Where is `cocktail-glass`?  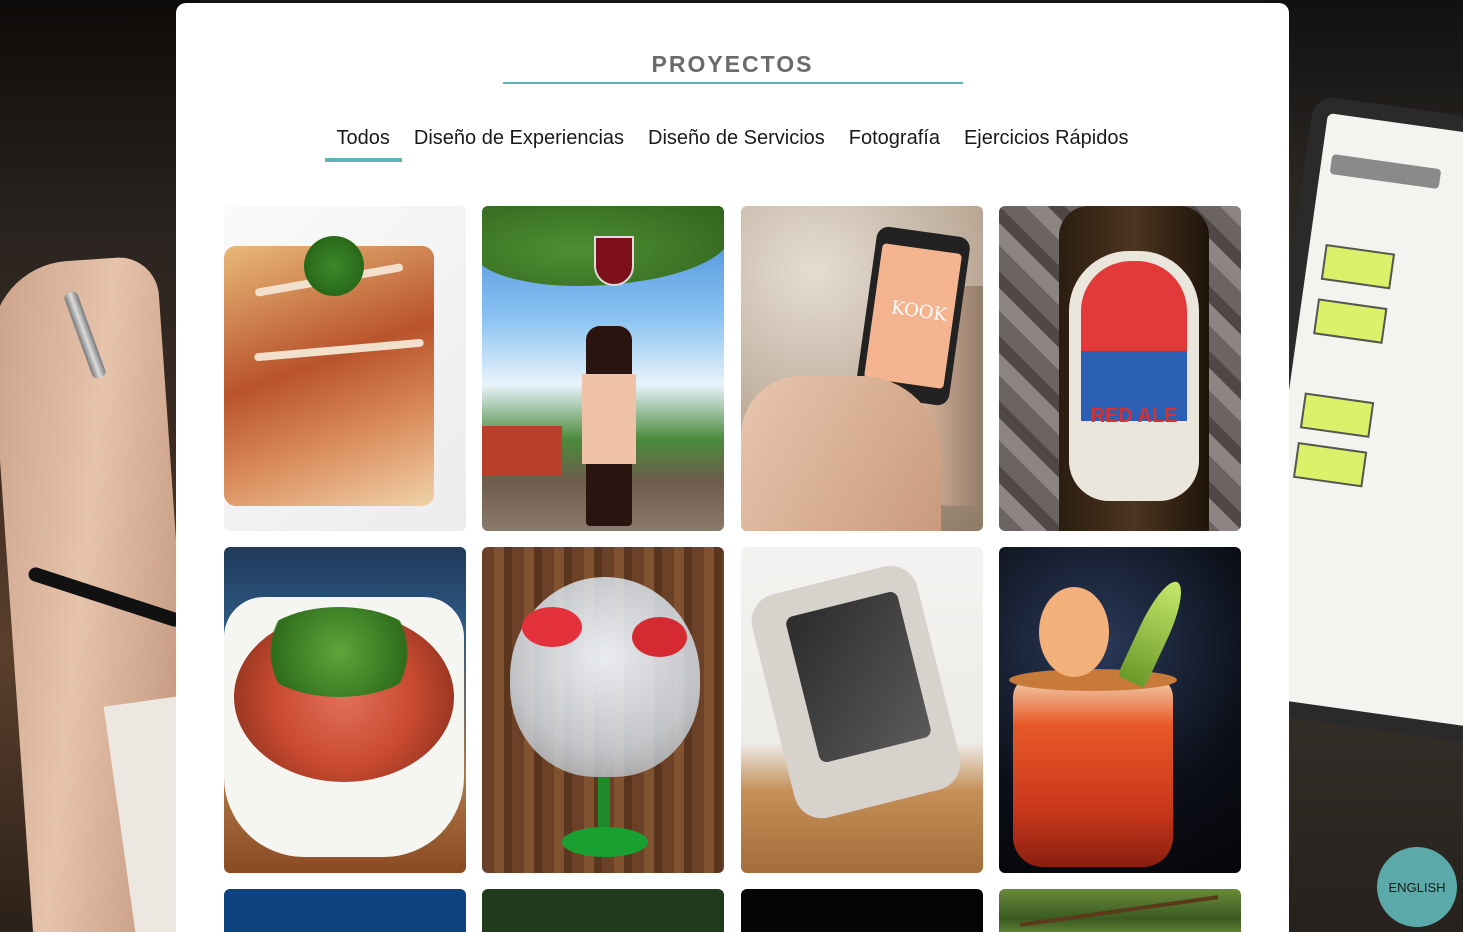 cocktail-glass is located at coordinates (1093, 772).